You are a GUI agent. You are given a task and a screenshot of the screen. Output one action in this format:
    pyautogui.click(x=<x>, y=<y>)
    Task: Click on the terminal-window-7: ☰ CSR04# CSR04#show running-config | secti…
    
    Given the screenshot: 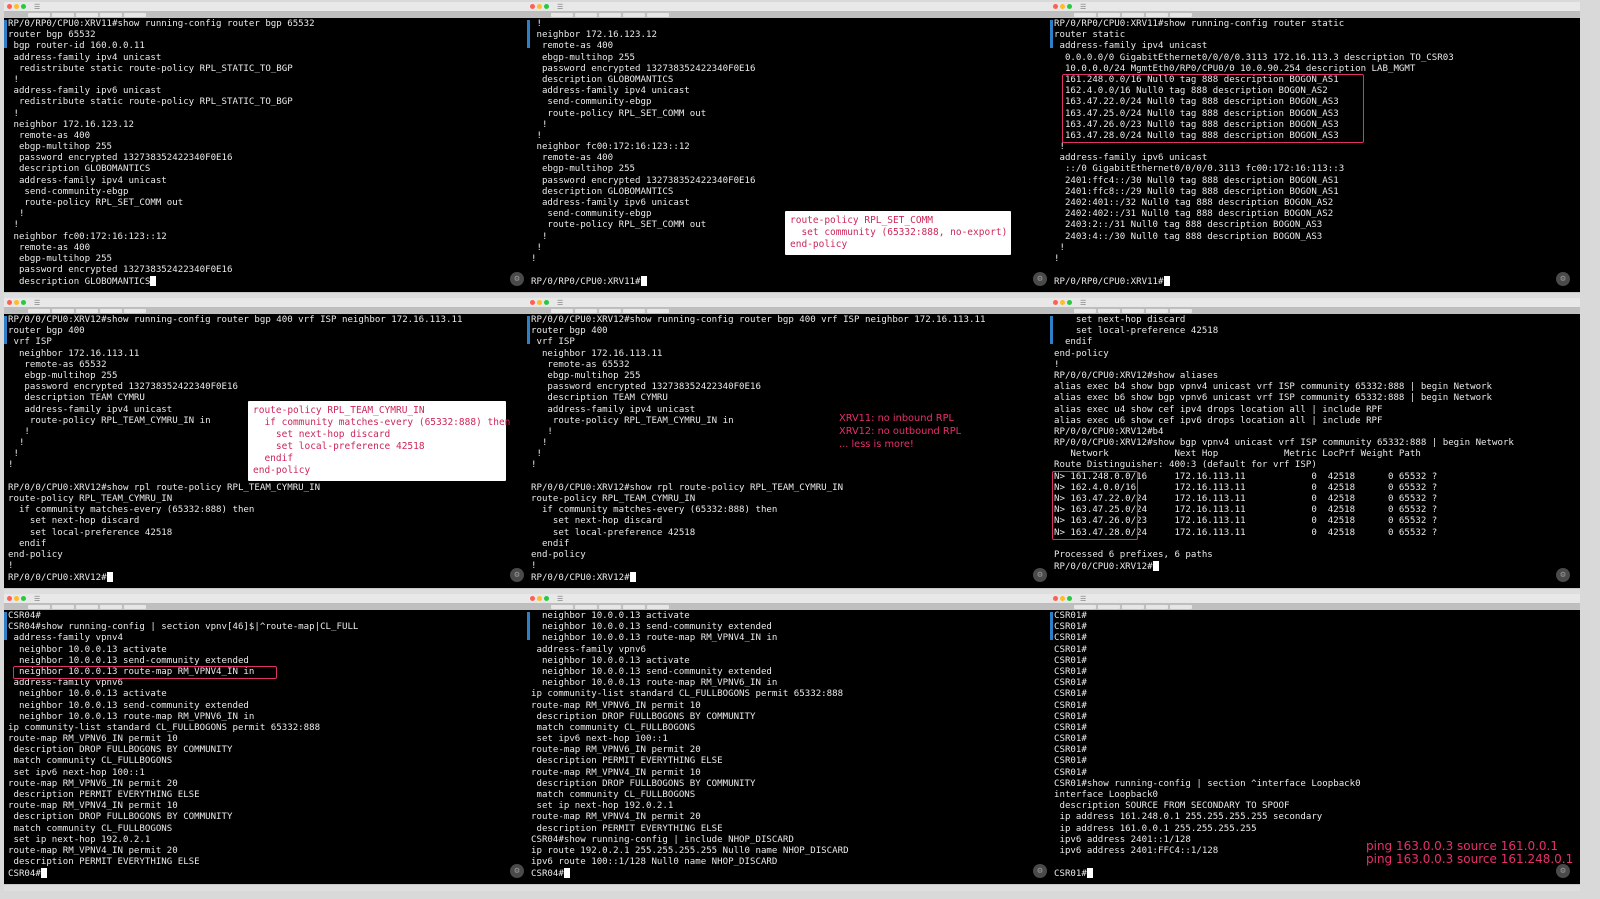 What is the action you would take?
    pyautogui.click(x=269, y=742)
    